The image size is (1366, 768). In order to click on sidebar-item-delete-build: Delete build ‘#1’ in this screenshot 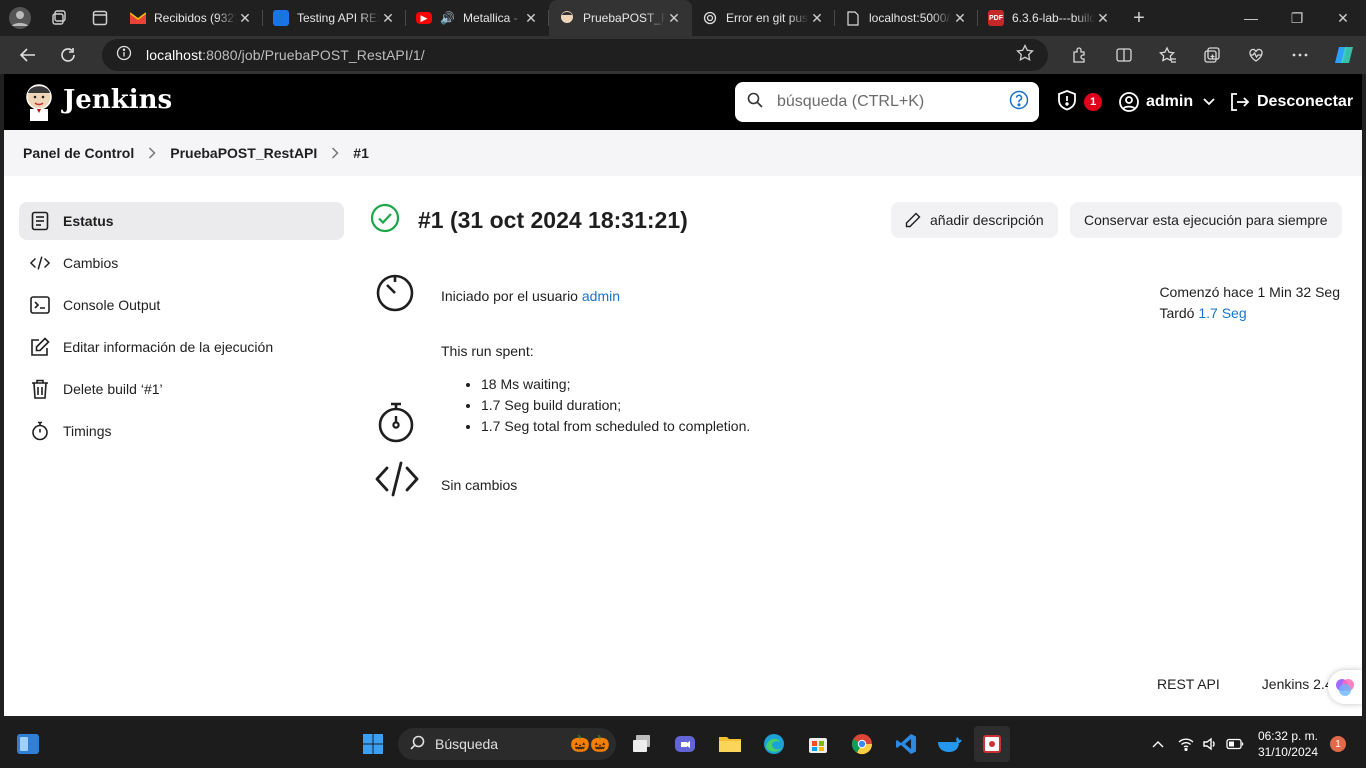, I will do `click(181, 389)`.